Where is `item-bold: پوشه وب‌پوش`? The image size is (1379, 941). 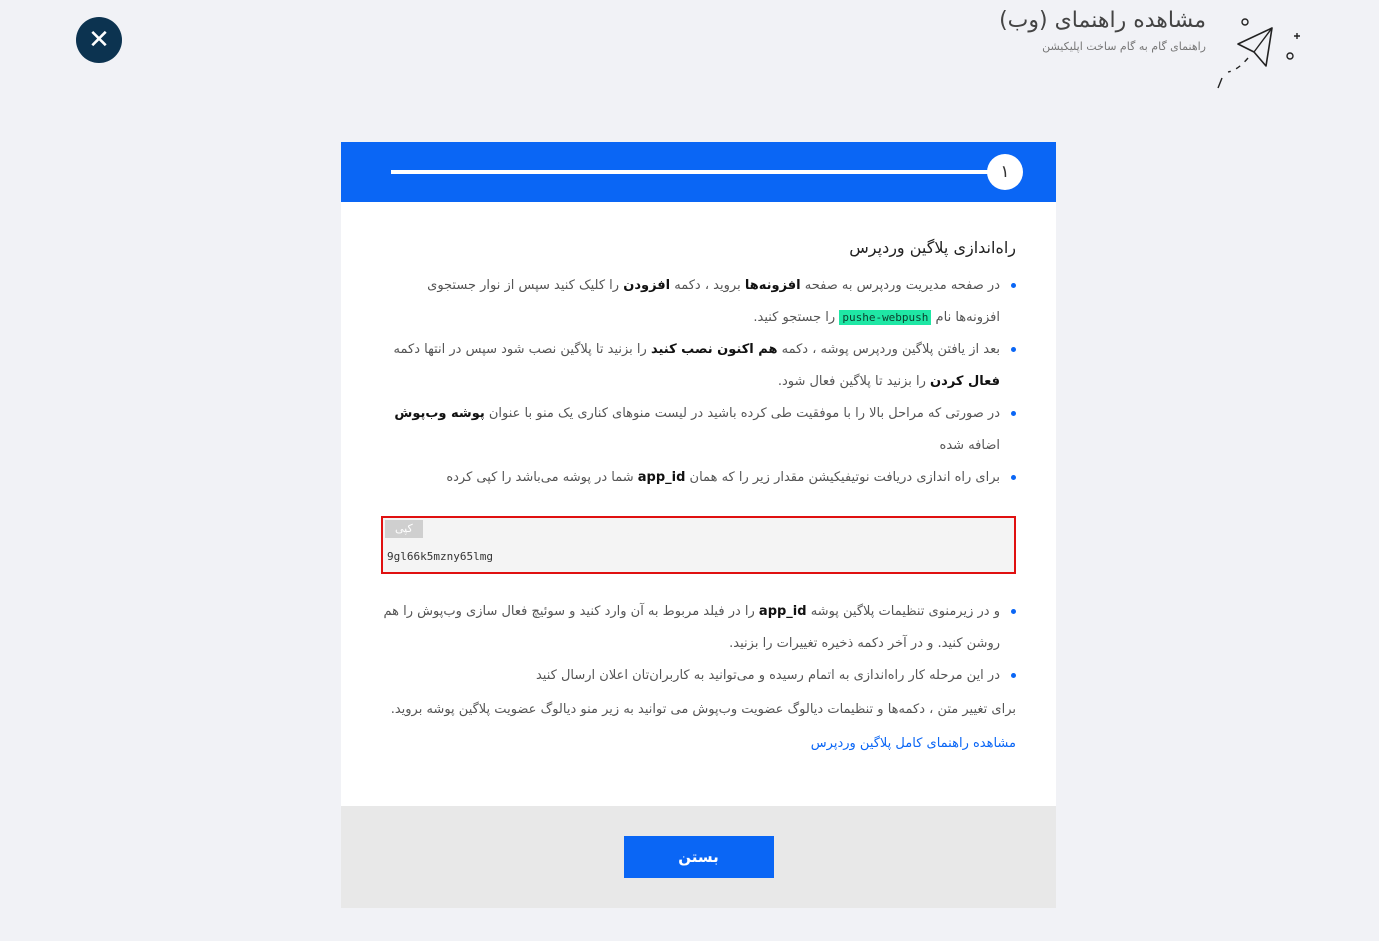
item-bold: پوشه وب‌پوش is located at coordinates (439, 413).